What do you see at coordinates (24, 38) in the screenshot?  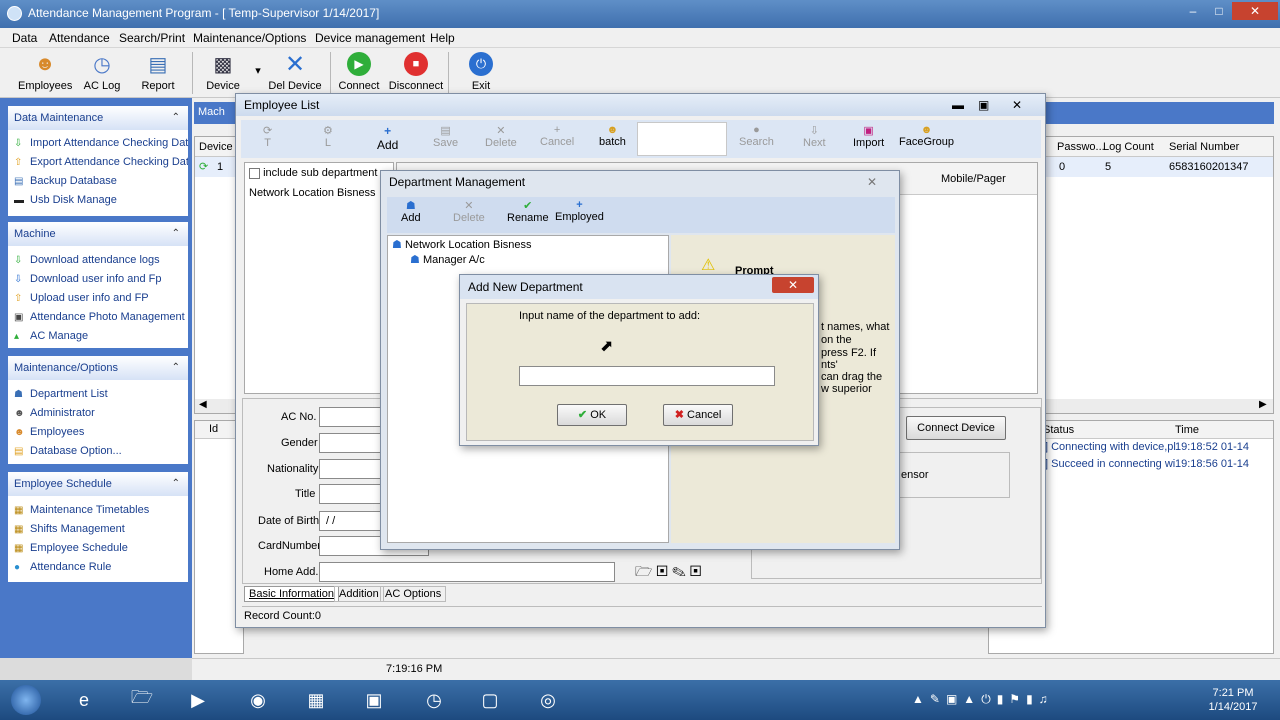 I see `menu-data: Data` at bounding box center [24, 38].